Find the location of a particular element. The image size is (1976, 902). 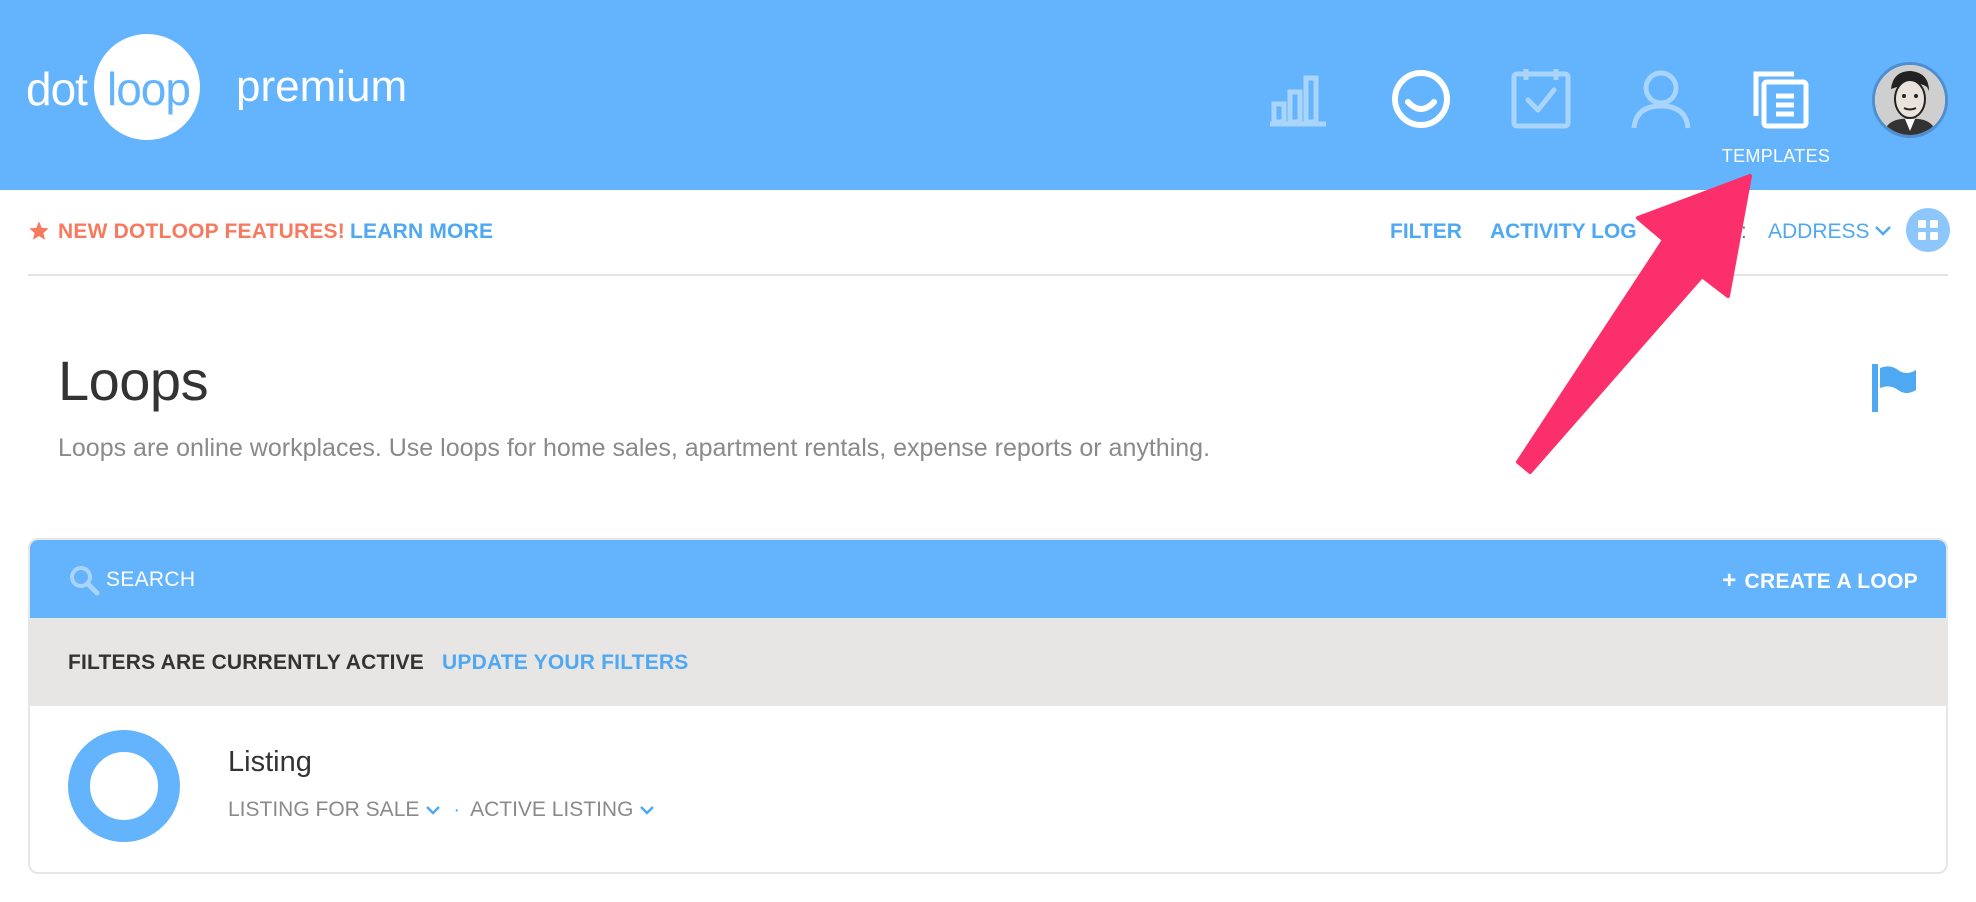

flag-icon is located at coordinates (1895, 388).